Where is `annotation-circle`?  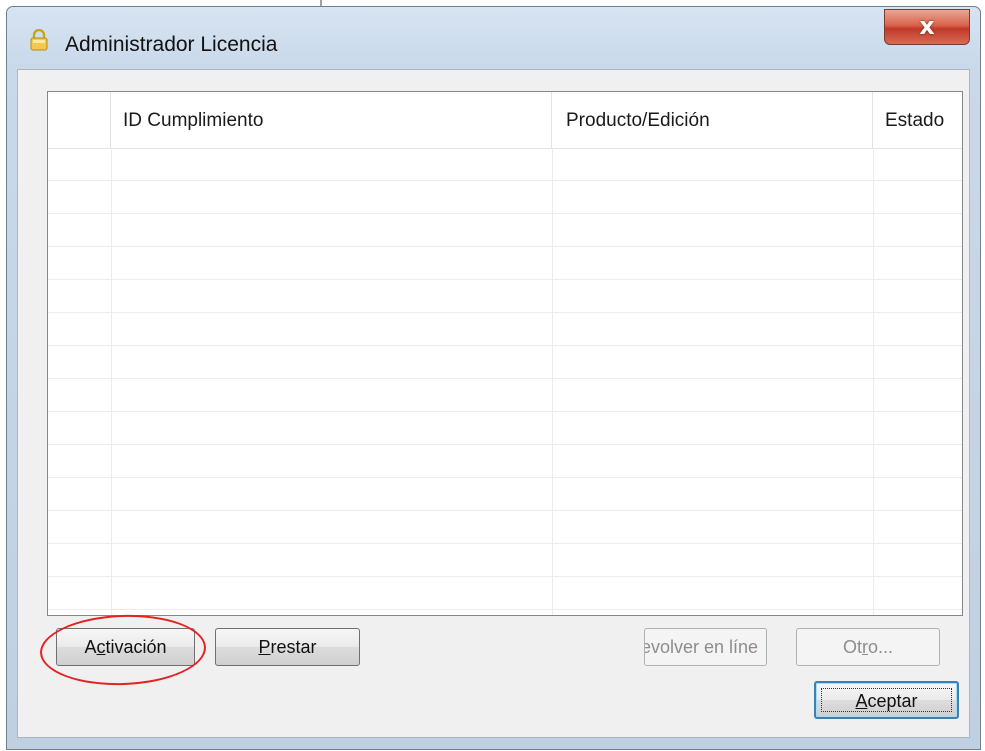 annotation-circle is located at coordinates (123, 650).